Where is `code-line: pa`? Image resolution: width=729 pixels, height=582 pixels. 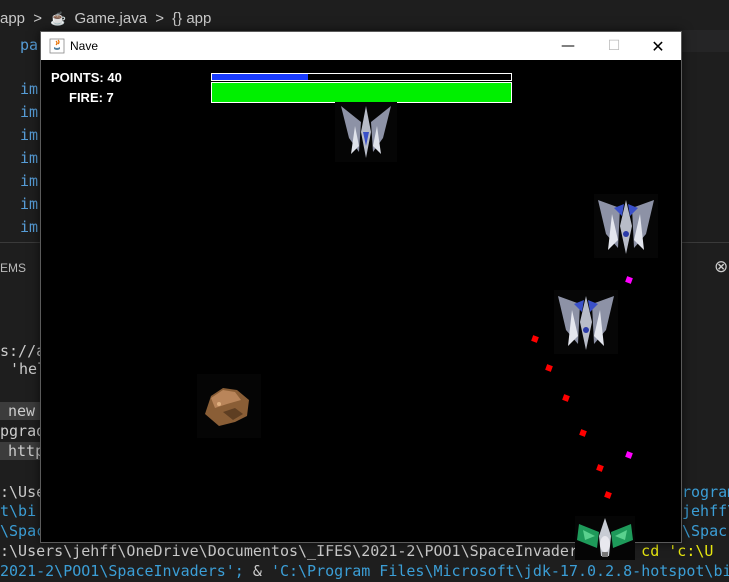 code-line: pa is located at coordinates (29, 45).